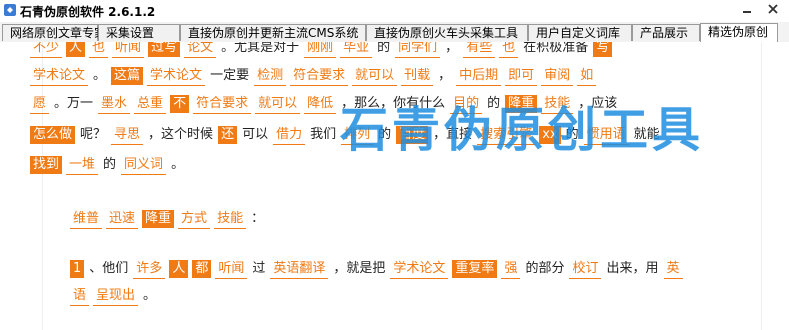 The image size is (789, 330). Describe the element at coordinates (114, 104) in the screenshot. I see `synonym-word: 墨水` at that location.